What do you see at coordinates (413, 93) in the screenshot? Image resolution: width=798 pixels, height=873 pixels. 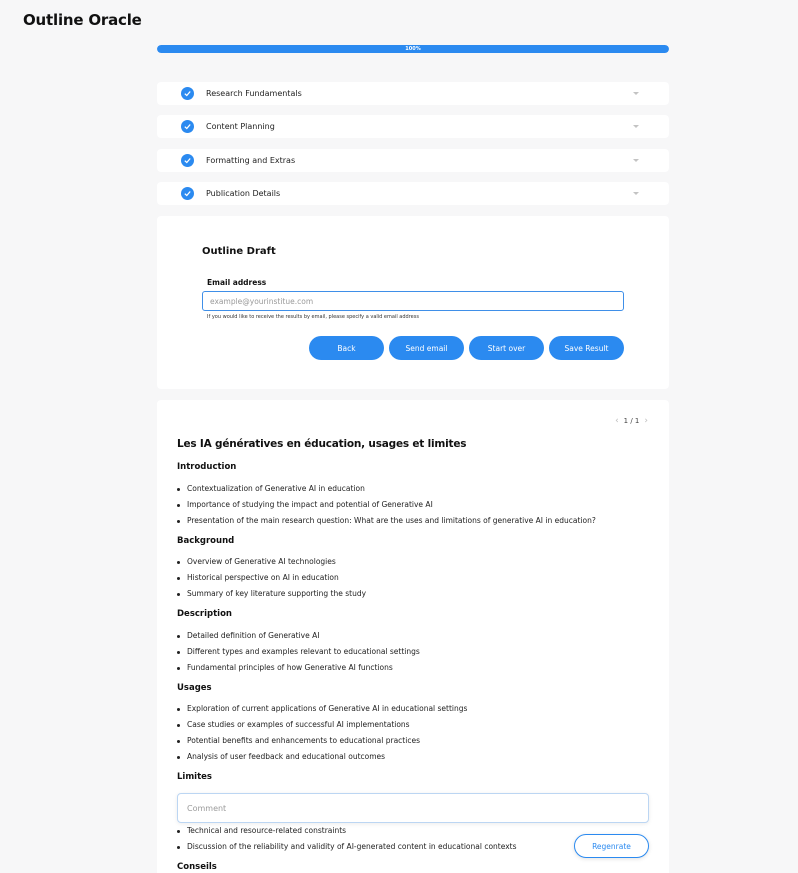 I see `step-research-fundamentals: Research Fundamentals` at bounding box center [413, 93].